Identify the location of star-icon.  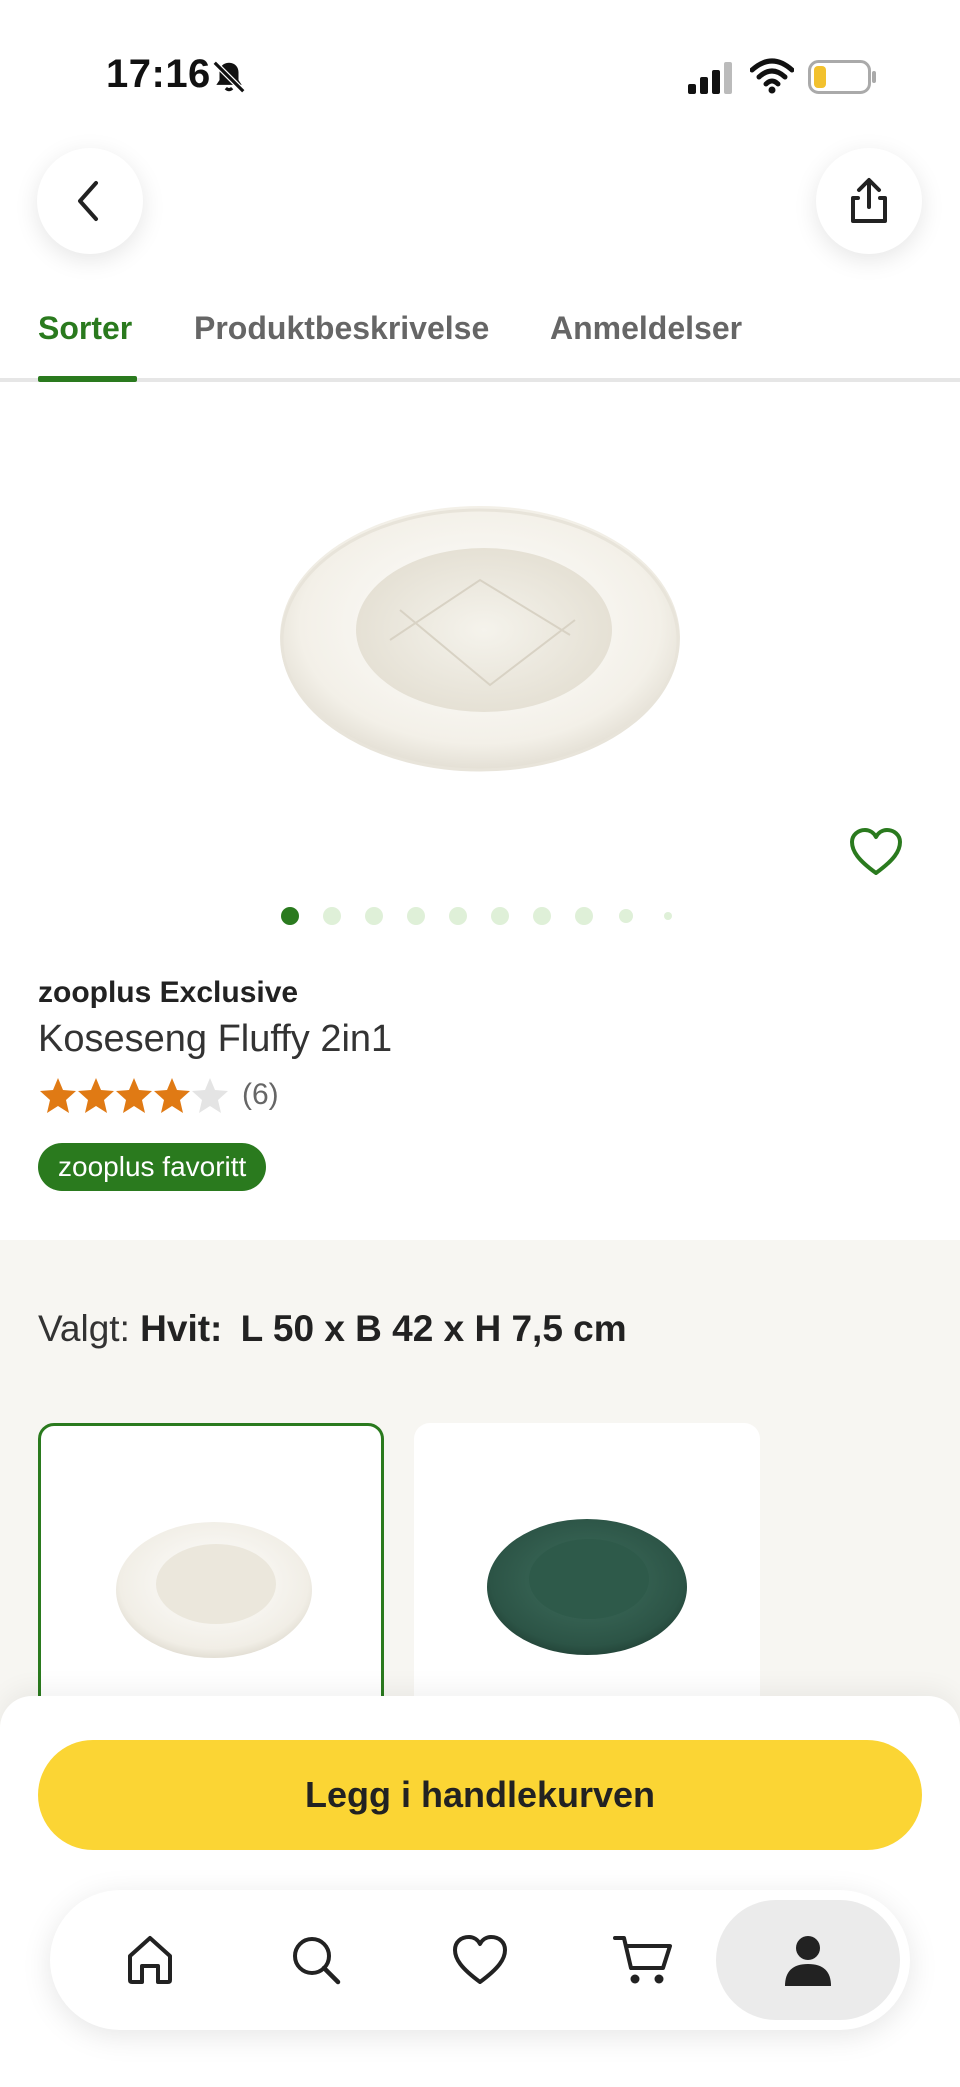
(58, 1095).